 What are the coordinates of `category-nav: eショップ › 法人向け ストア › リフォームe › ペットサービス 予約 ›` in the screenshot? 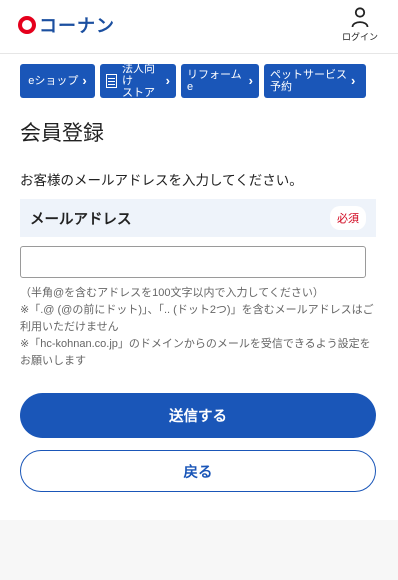 It's located at (198, 81).